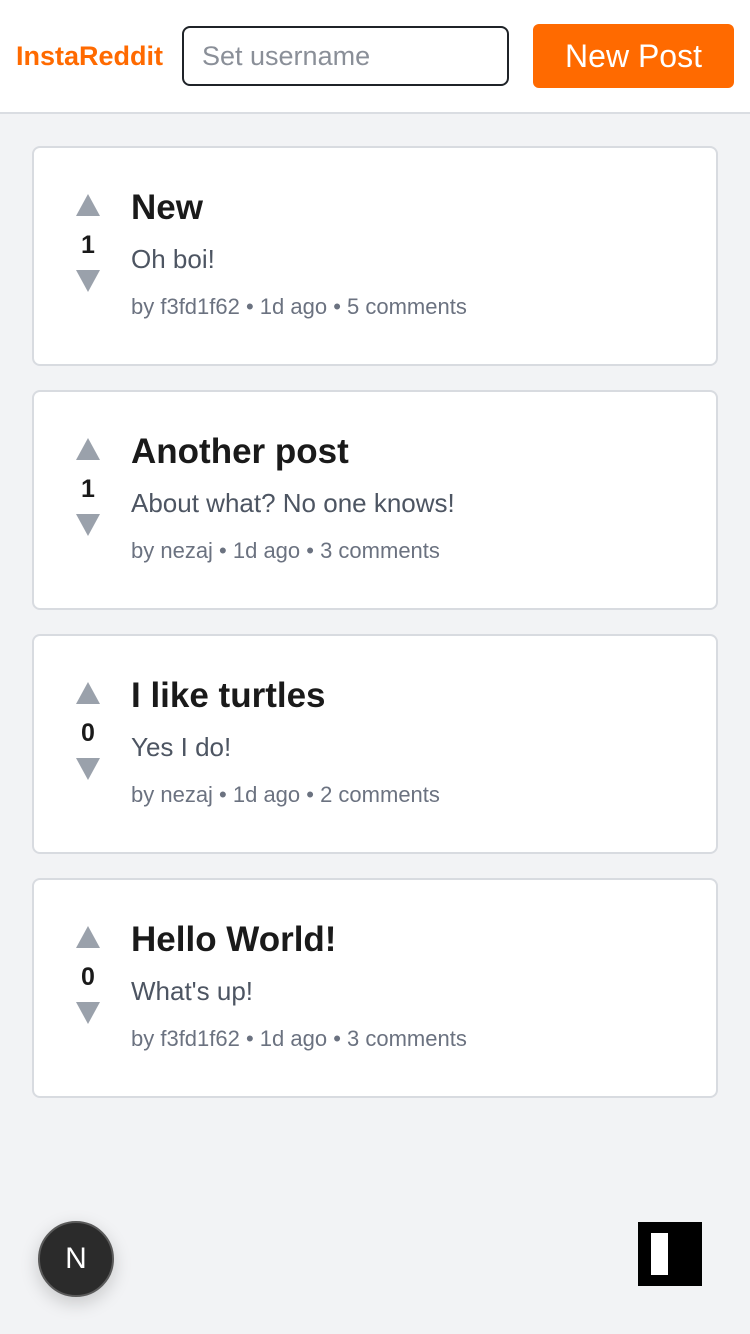 This screenshot has width=750, height=1334. What do you see at coordinates (413, 940) in the screenshot?
I see `post-title: Hello World!` at bounding box center [413, 940].